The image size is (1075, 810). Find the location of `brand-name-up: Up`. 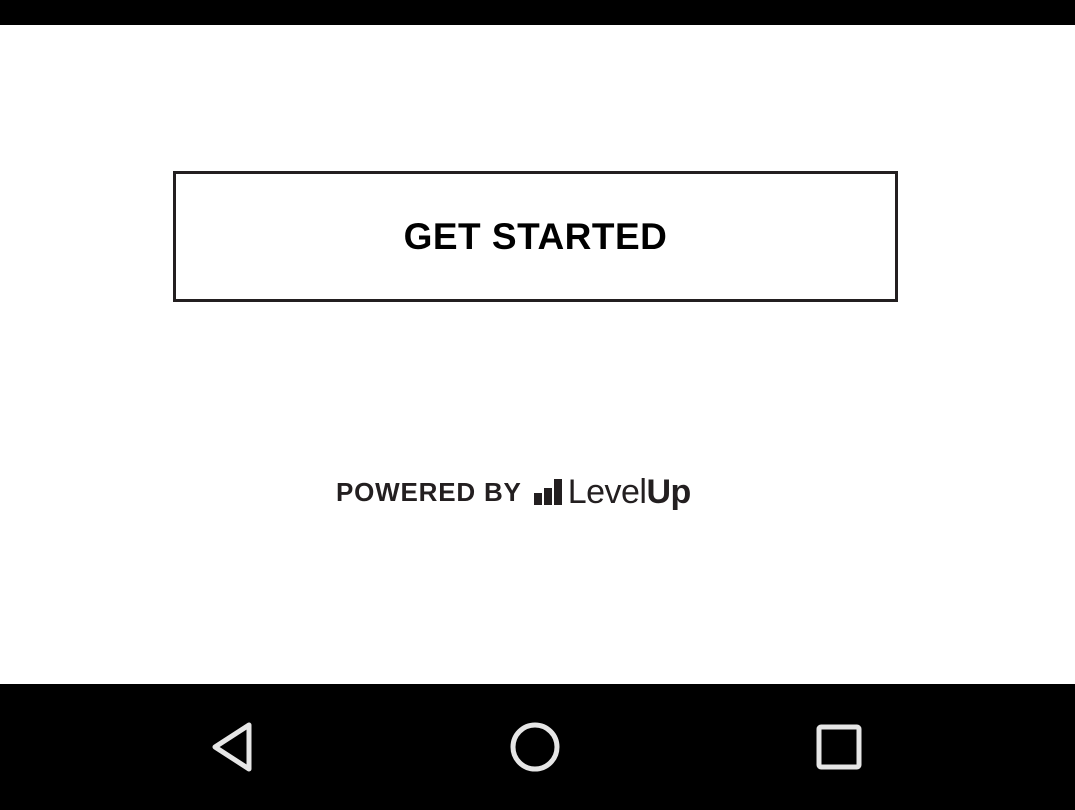

brand-name-up: Up is located at coordinates (668, 491).